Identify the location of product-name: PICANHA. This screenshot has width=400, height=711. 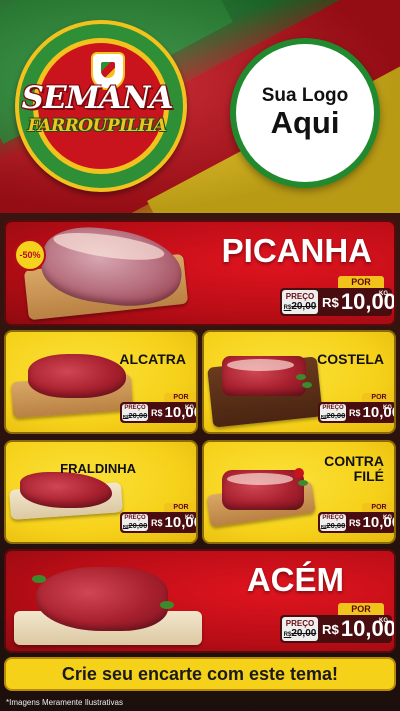
(296, 250).